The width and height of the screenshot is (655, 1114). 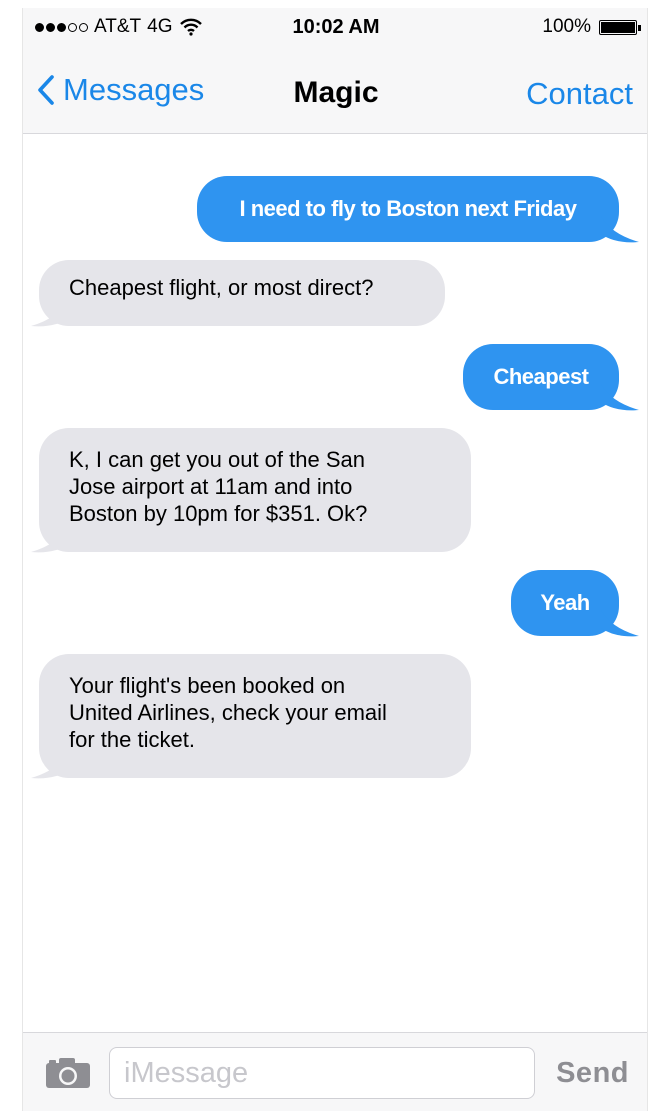 What do you see at coordinates (221, 287) in the screenshot?
I see `message-text-line: Cheapest flight, or most direct?` at bounding box center [221, 287].